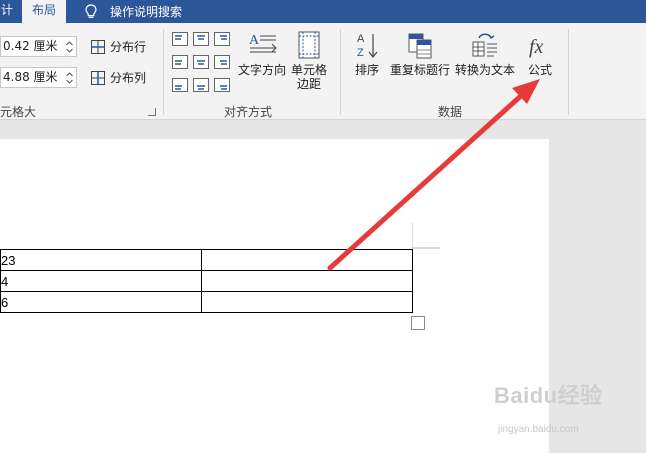  I want to click on text-direction-button: A 文字方向, so click(262, 53).